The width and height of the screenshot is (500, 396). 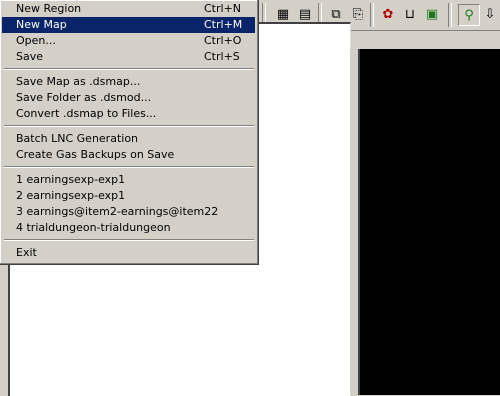 I want to click on link-icon: ⚲, so click(x=469, y=15).